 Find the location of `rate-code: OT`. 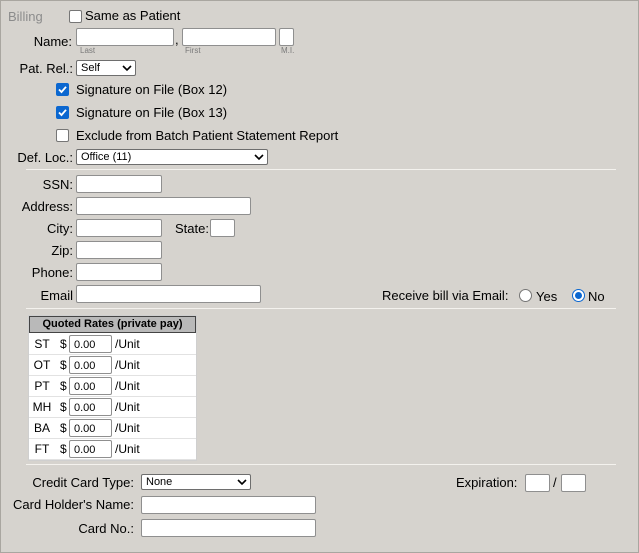

rate-code: OT is located at coordinates (42, 365).